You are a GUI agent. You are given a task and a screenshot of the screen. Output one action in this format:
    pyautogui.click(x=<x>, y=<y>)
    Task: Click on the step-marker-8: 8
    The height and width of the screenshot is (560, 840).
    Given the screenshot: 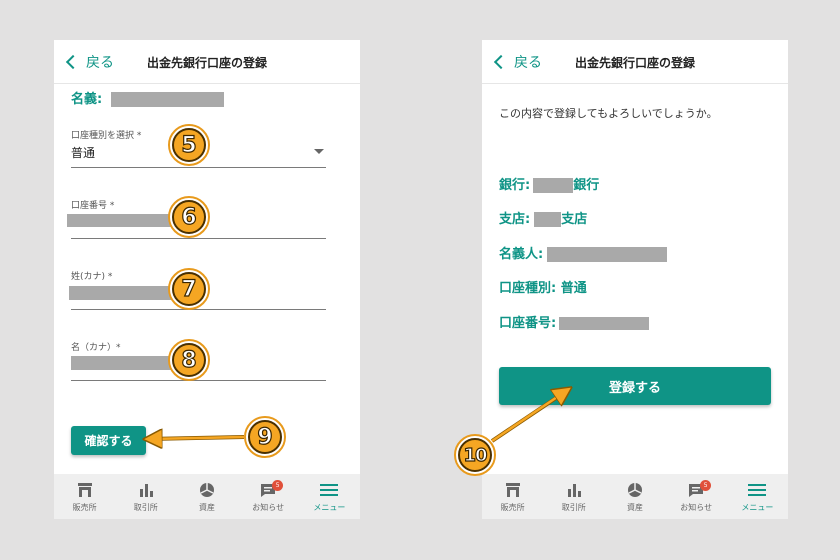 What is the action you would take?
    pyautogui.click(x=189, y=360)
    